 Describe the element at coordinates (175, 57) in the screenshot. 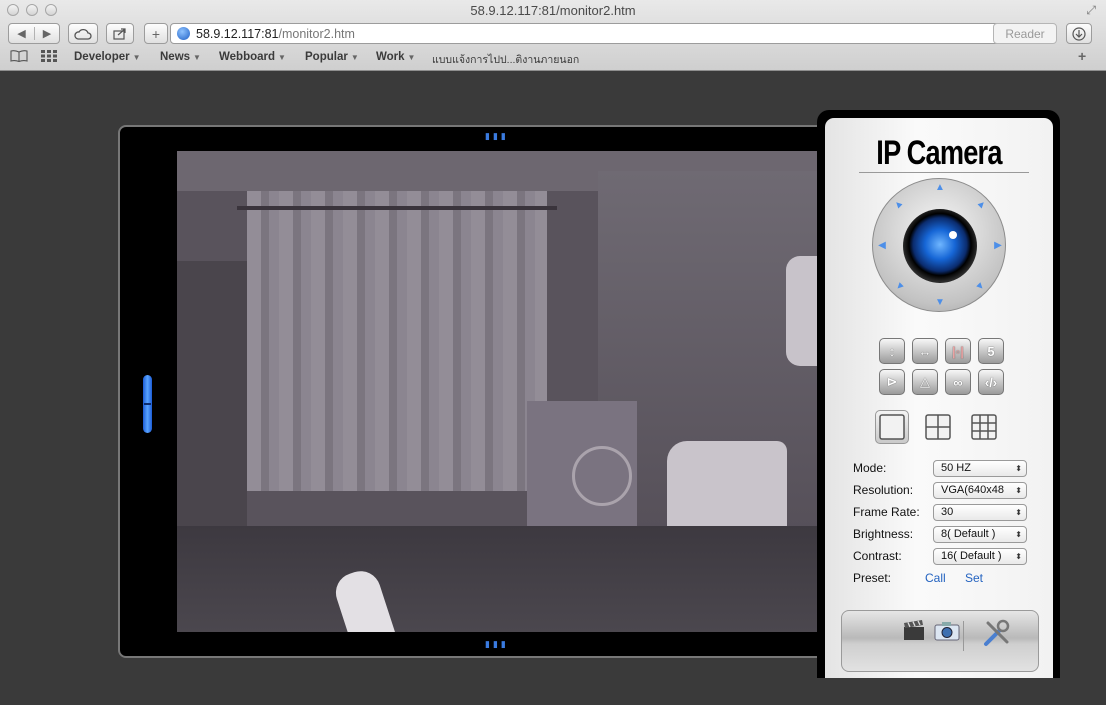

I see `bookmark-label: News` at that location.